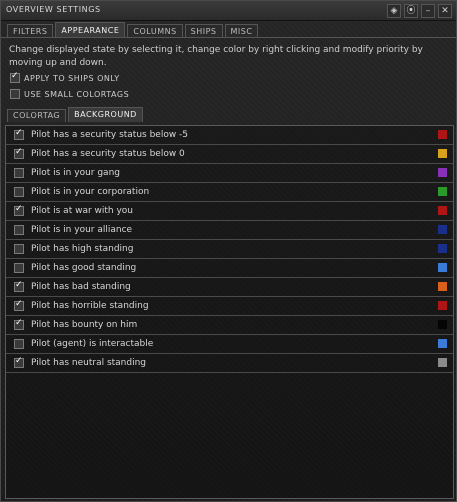  I want to click on state-row: Pilot has good standing, so click(229, 268).